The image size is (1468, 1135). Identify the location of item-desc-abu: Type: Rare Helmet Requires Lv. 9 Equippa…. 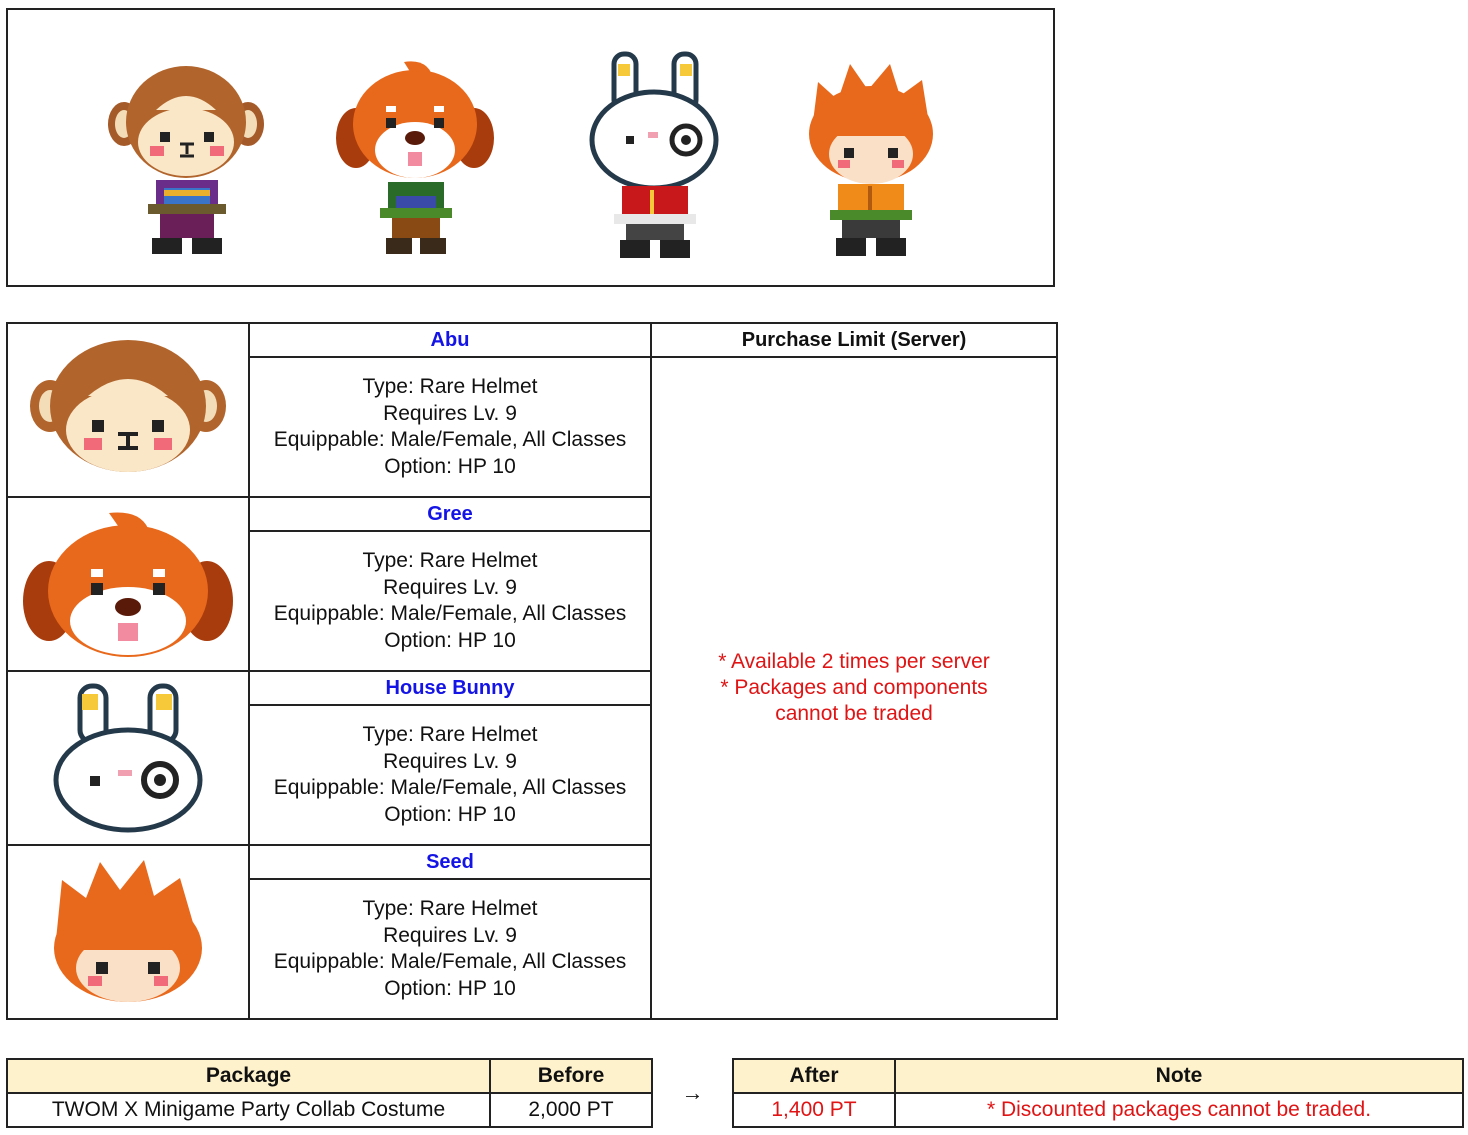
(450, 427).